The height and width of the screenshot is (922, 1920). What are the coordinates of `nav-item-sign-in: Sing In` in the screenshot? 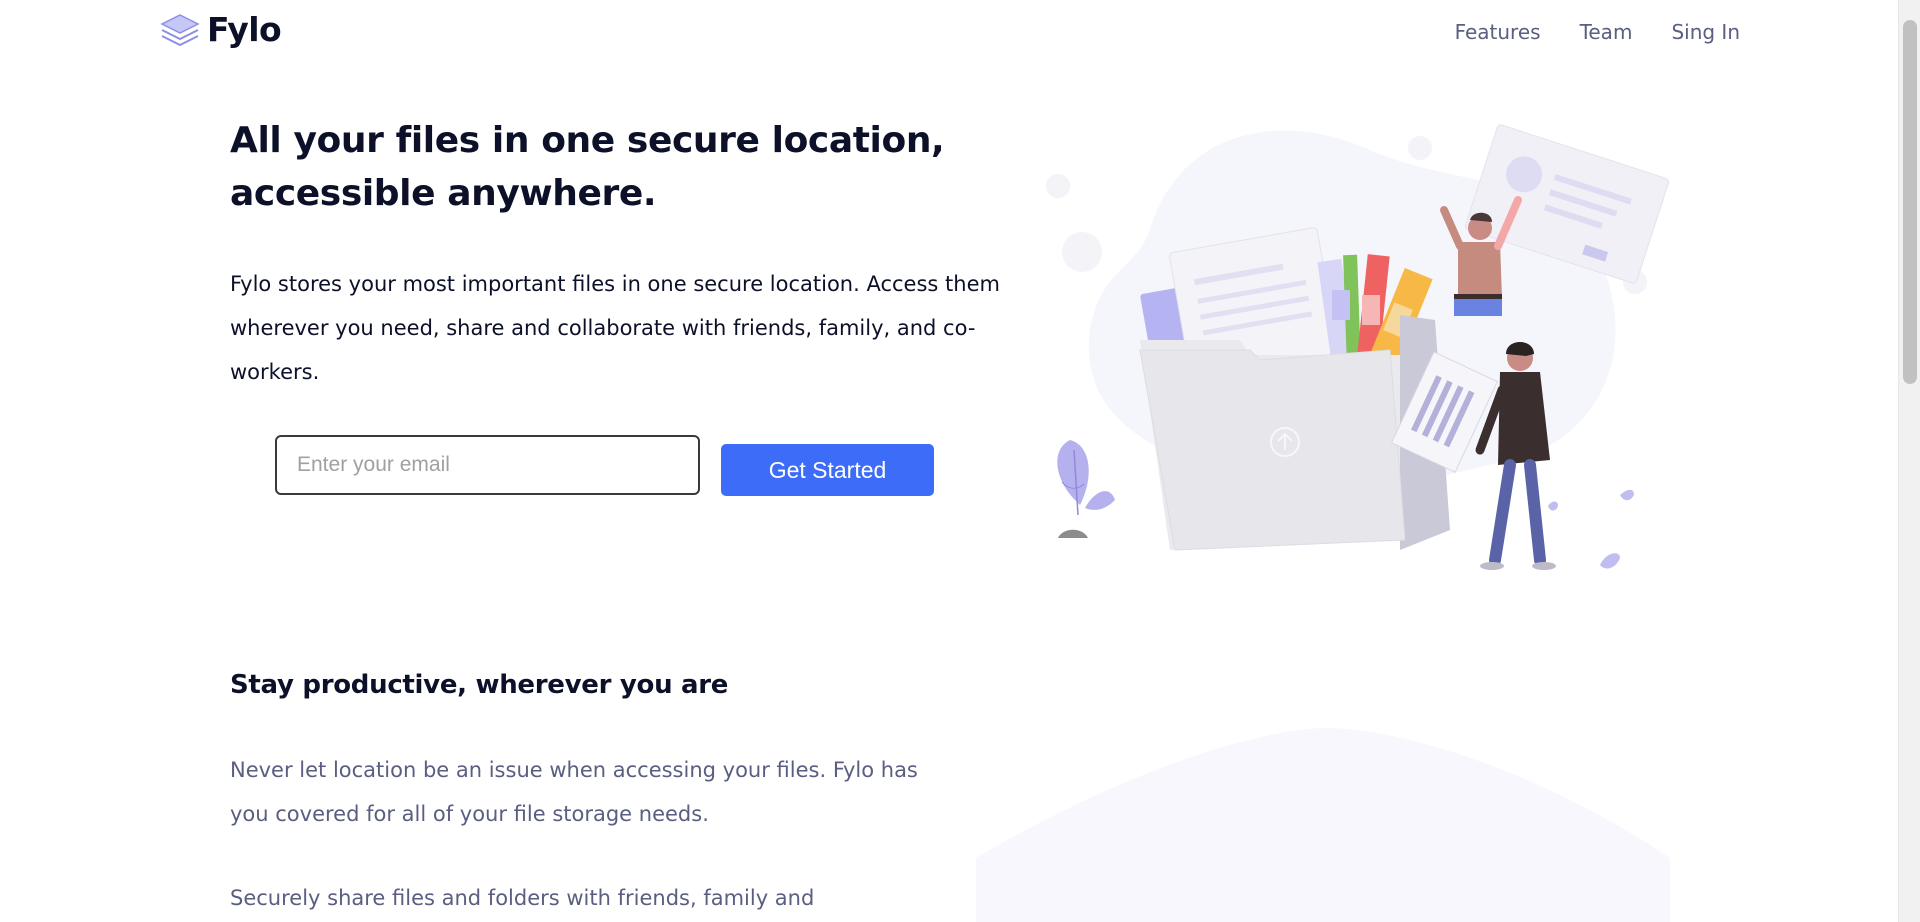 It's located at (1705, 32).